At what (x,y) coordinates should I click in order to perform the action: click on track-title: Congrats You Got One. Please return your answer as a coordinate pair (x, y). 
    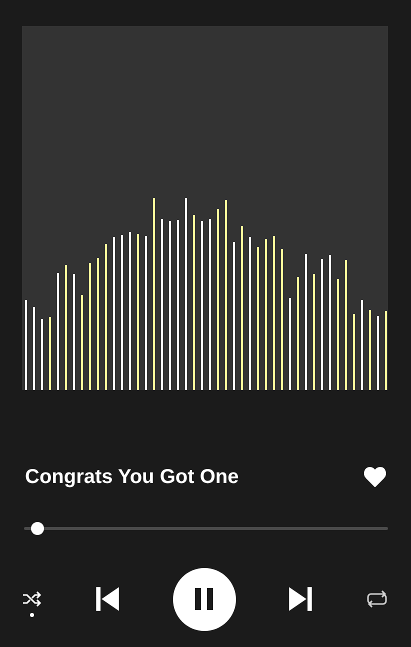
    Looking at the image, I should click on (132, 477).